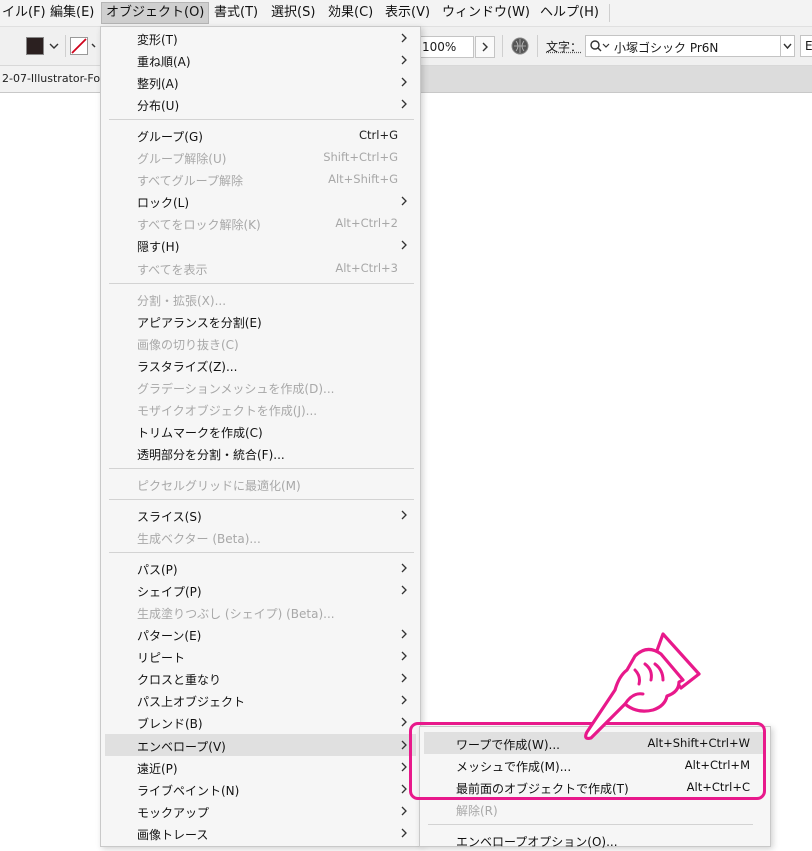  What do you see at coordinates (260, 568) in the screenshot?
I see `object-menu-item: パス(P)` at bounding box center [260, 568].